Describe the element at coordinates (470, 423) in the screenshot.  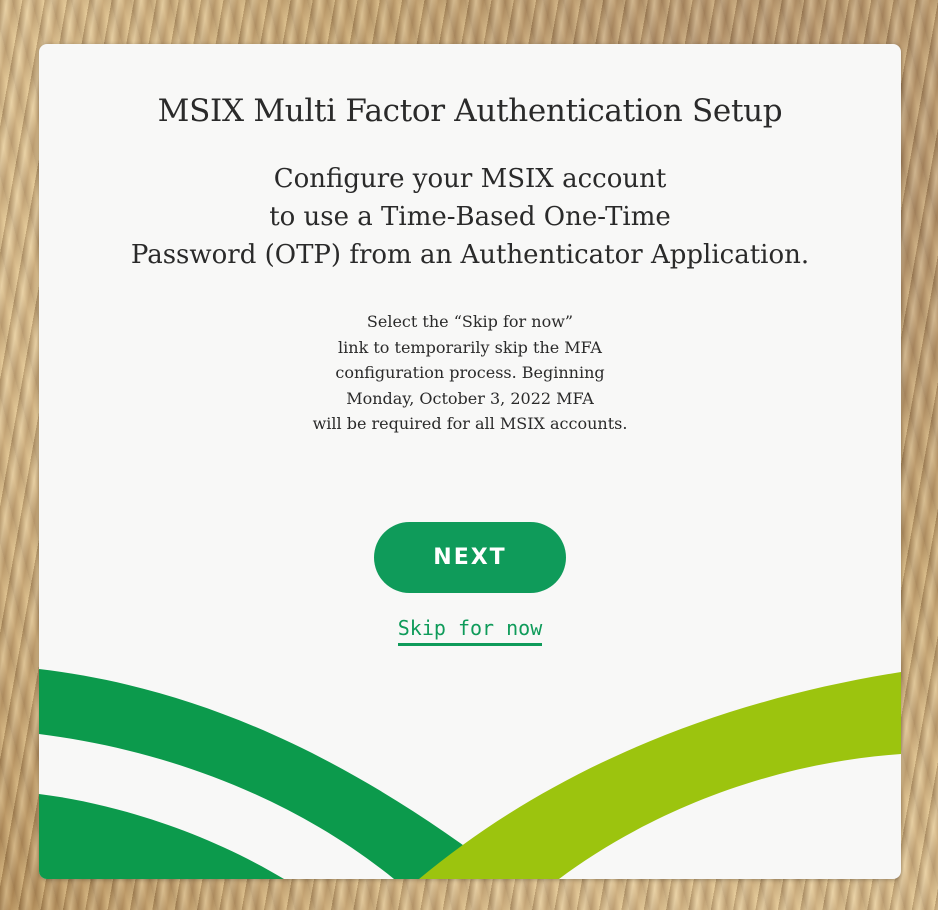
I see `notice-line: will be required for all MSIX accounts.` at that location.